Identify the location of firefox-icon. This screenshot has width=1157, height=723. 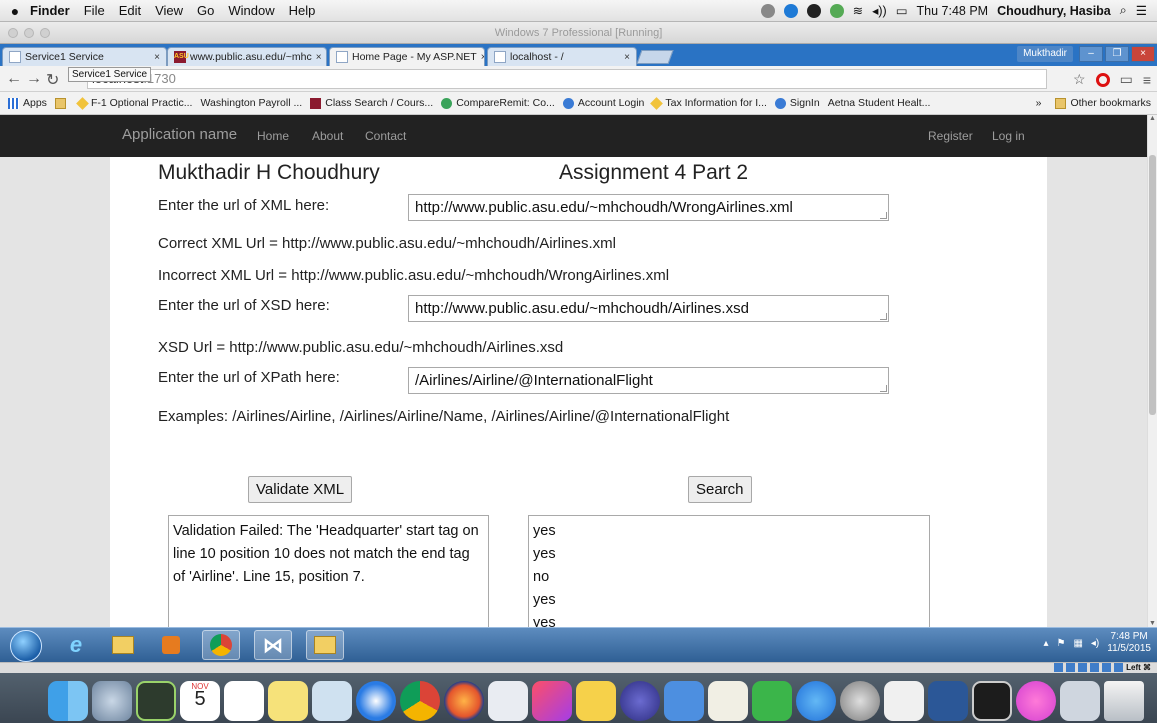
(464, 701).